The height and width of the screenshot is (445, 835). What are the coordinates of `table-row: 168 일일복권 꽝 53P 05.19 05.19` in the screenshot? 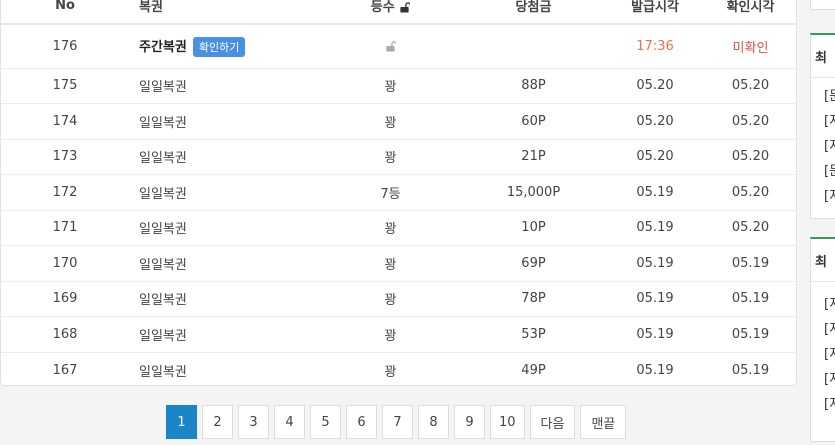 It's located at (398, 334).